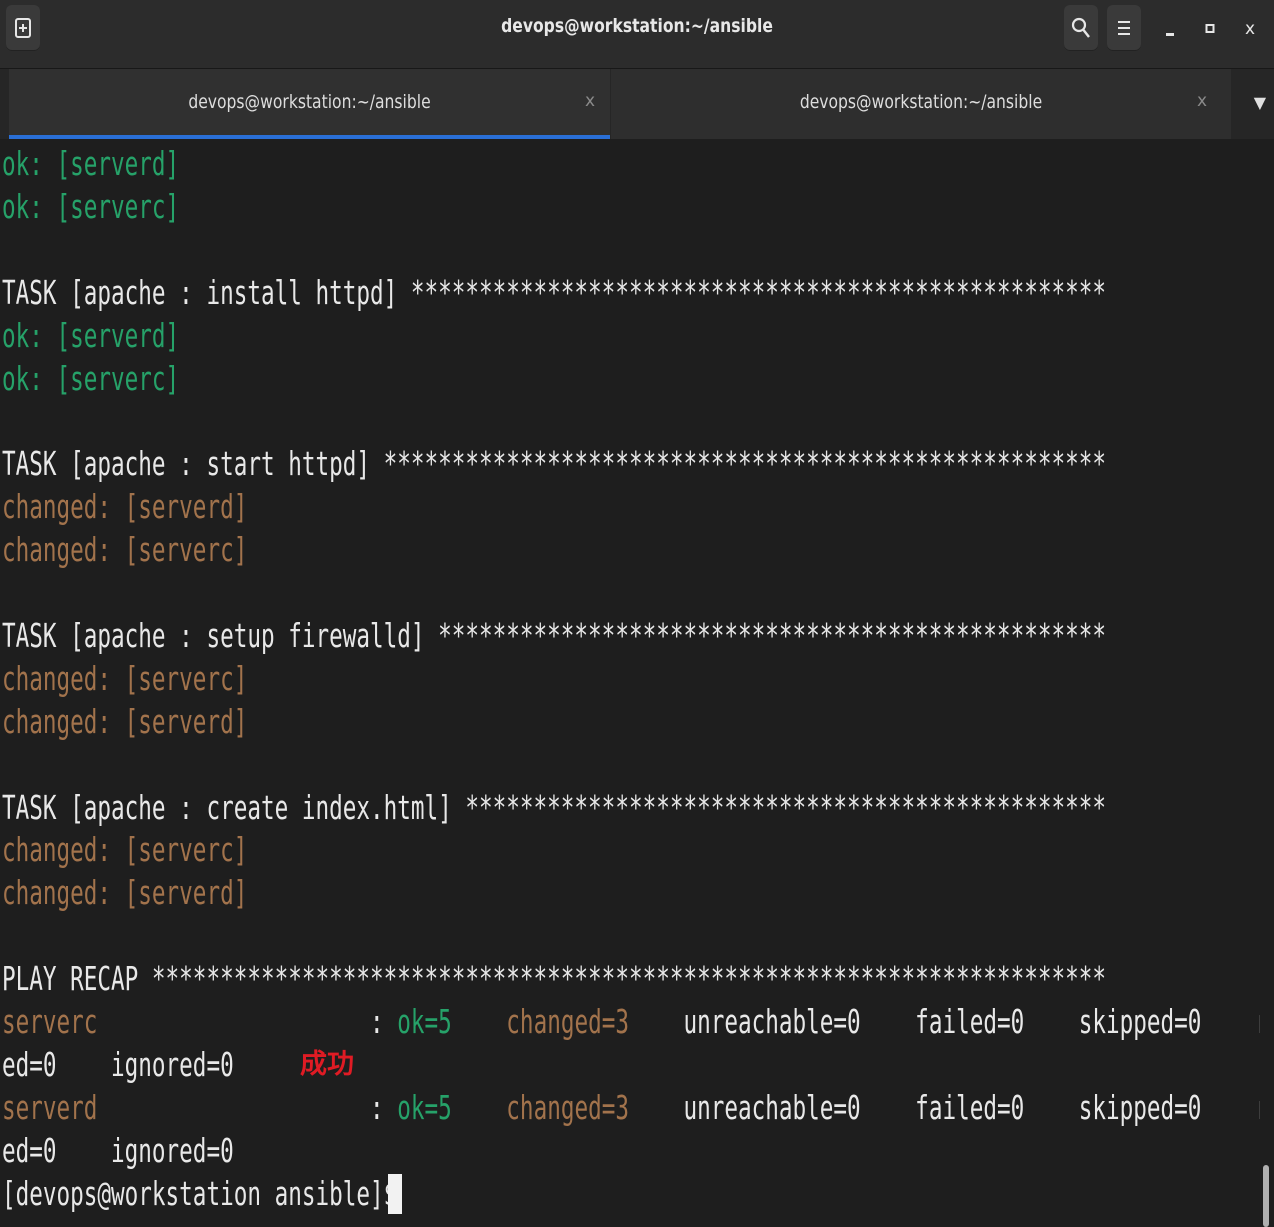 Image resolution: width=1274 pixels, height=1227 pixels. What do you see at coordinates (1170, 29) in the screenshot?
I see `minimize-button` at bounding box center [1170, 29].